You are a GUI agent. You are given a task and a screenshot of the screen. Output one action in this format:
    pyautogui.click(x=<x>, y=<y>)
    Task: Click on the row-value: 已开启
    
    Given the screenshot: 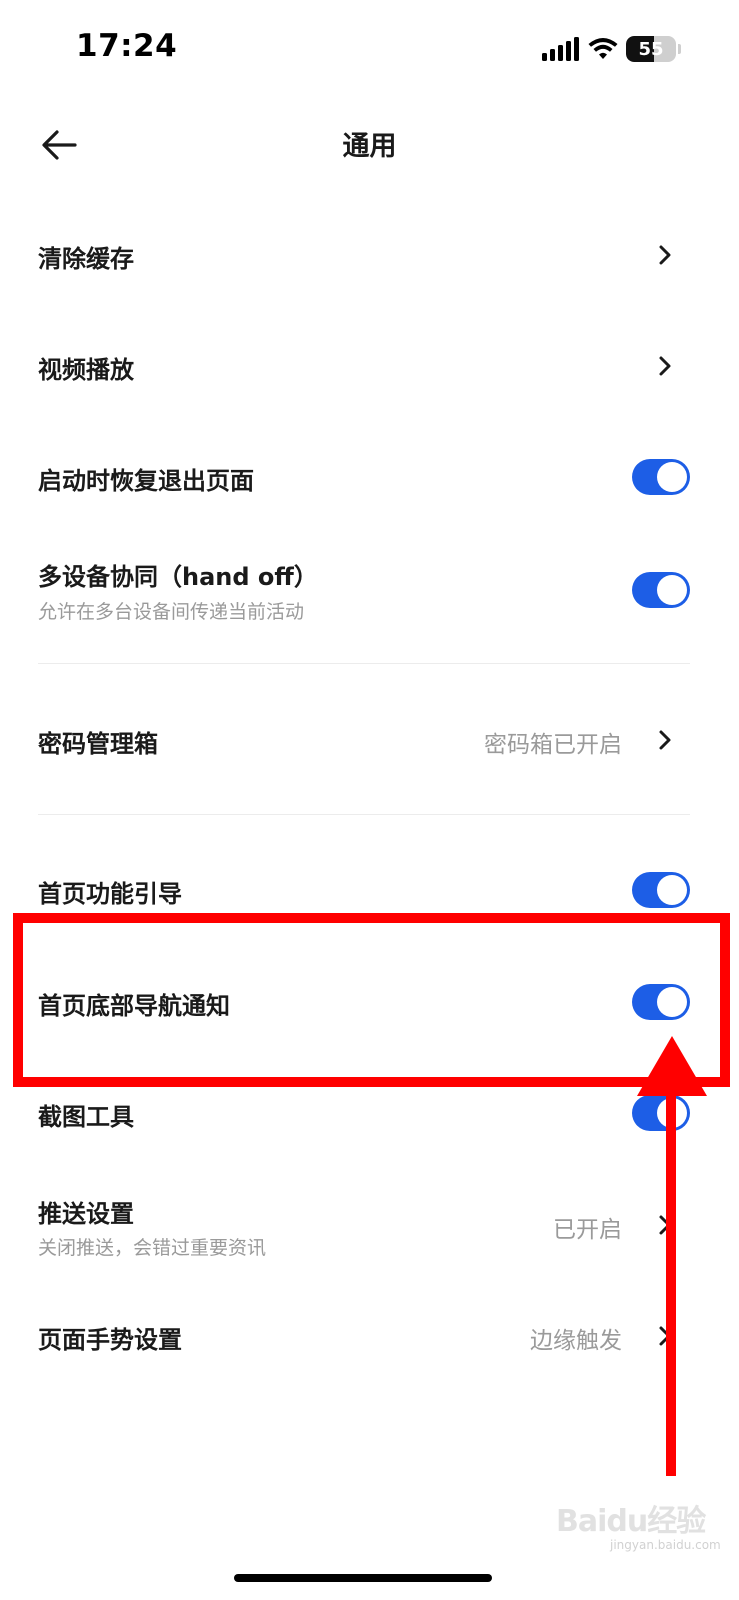 What is the action you would take?
    pyautogui.click(x=587, y=1230)
    